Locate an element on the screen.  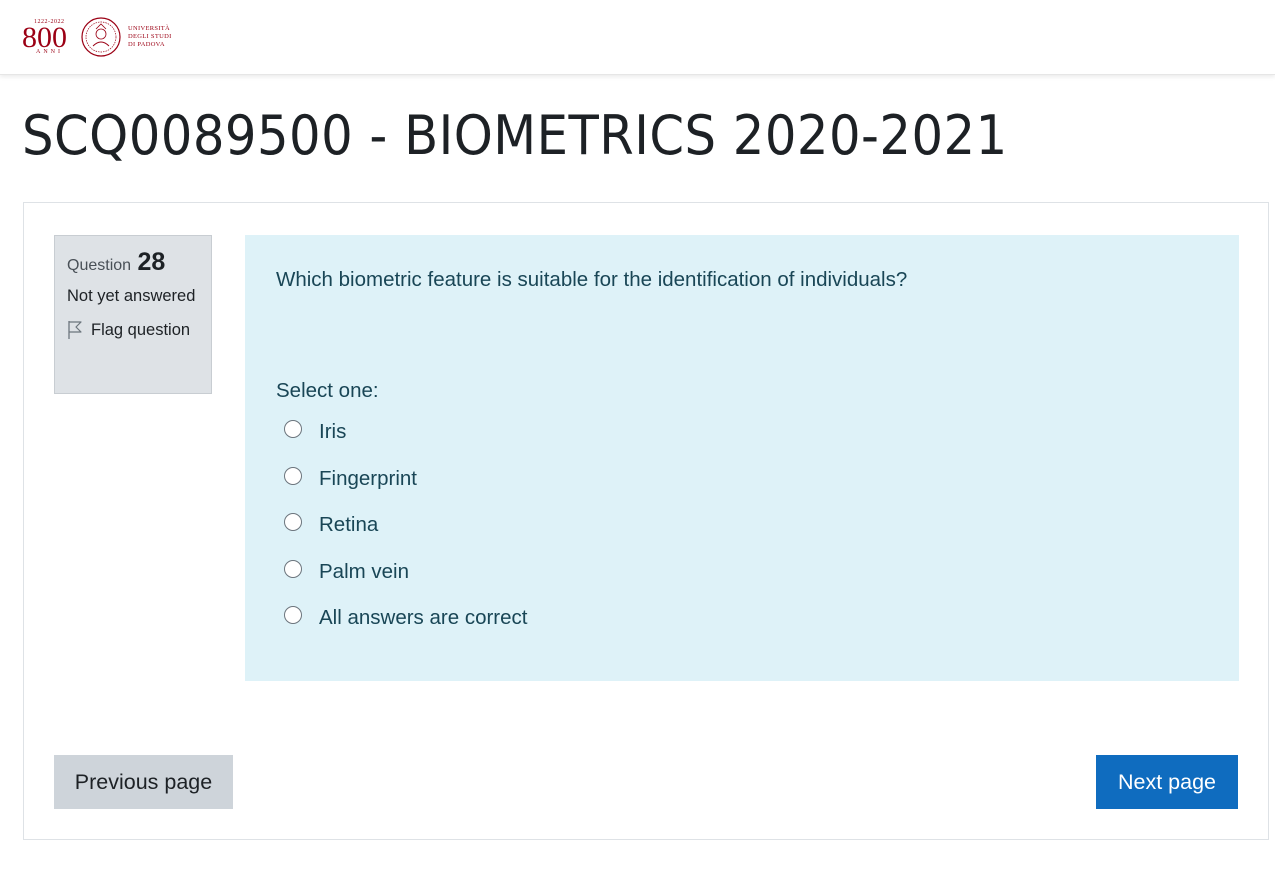
flag-question-label: Flag question is located at coordinates (141, 329).